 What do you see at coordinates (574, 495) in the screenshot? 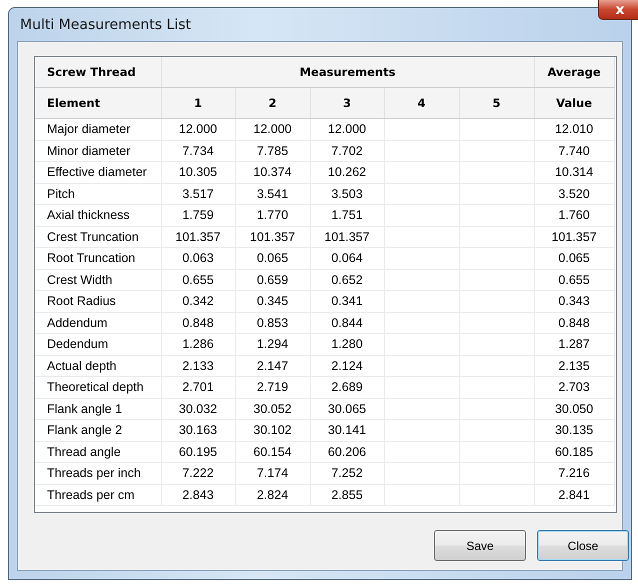
I see `table-cell: 2.841` at bounding box center [574, 495].